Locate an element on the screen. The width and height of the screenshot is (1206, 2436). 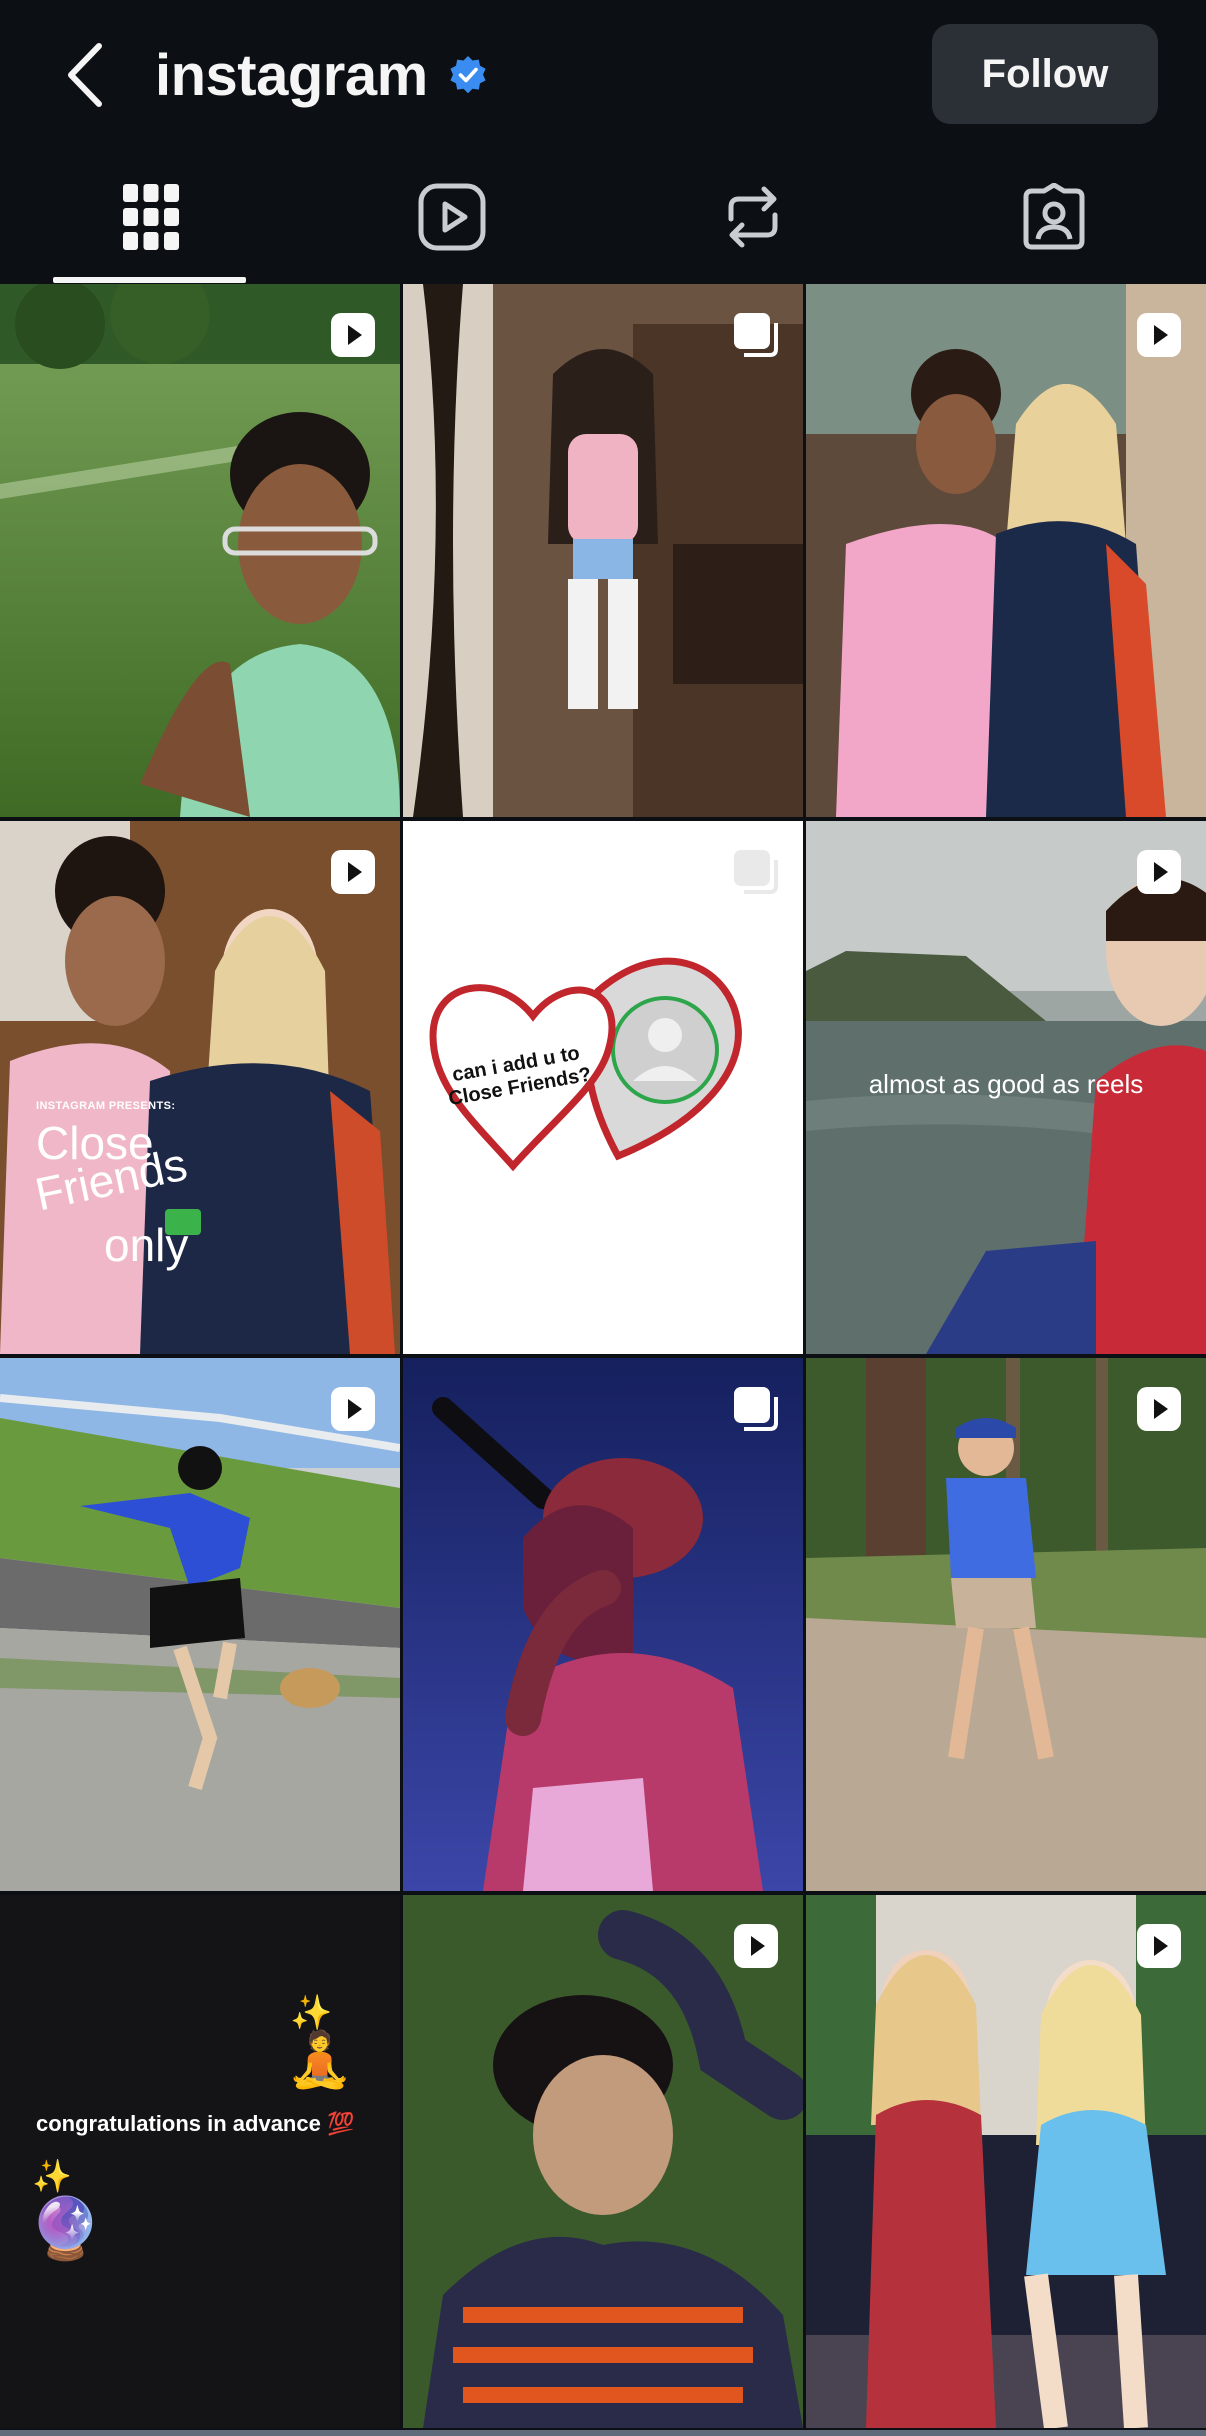
repost-icon is located at coordinates (752, 217).